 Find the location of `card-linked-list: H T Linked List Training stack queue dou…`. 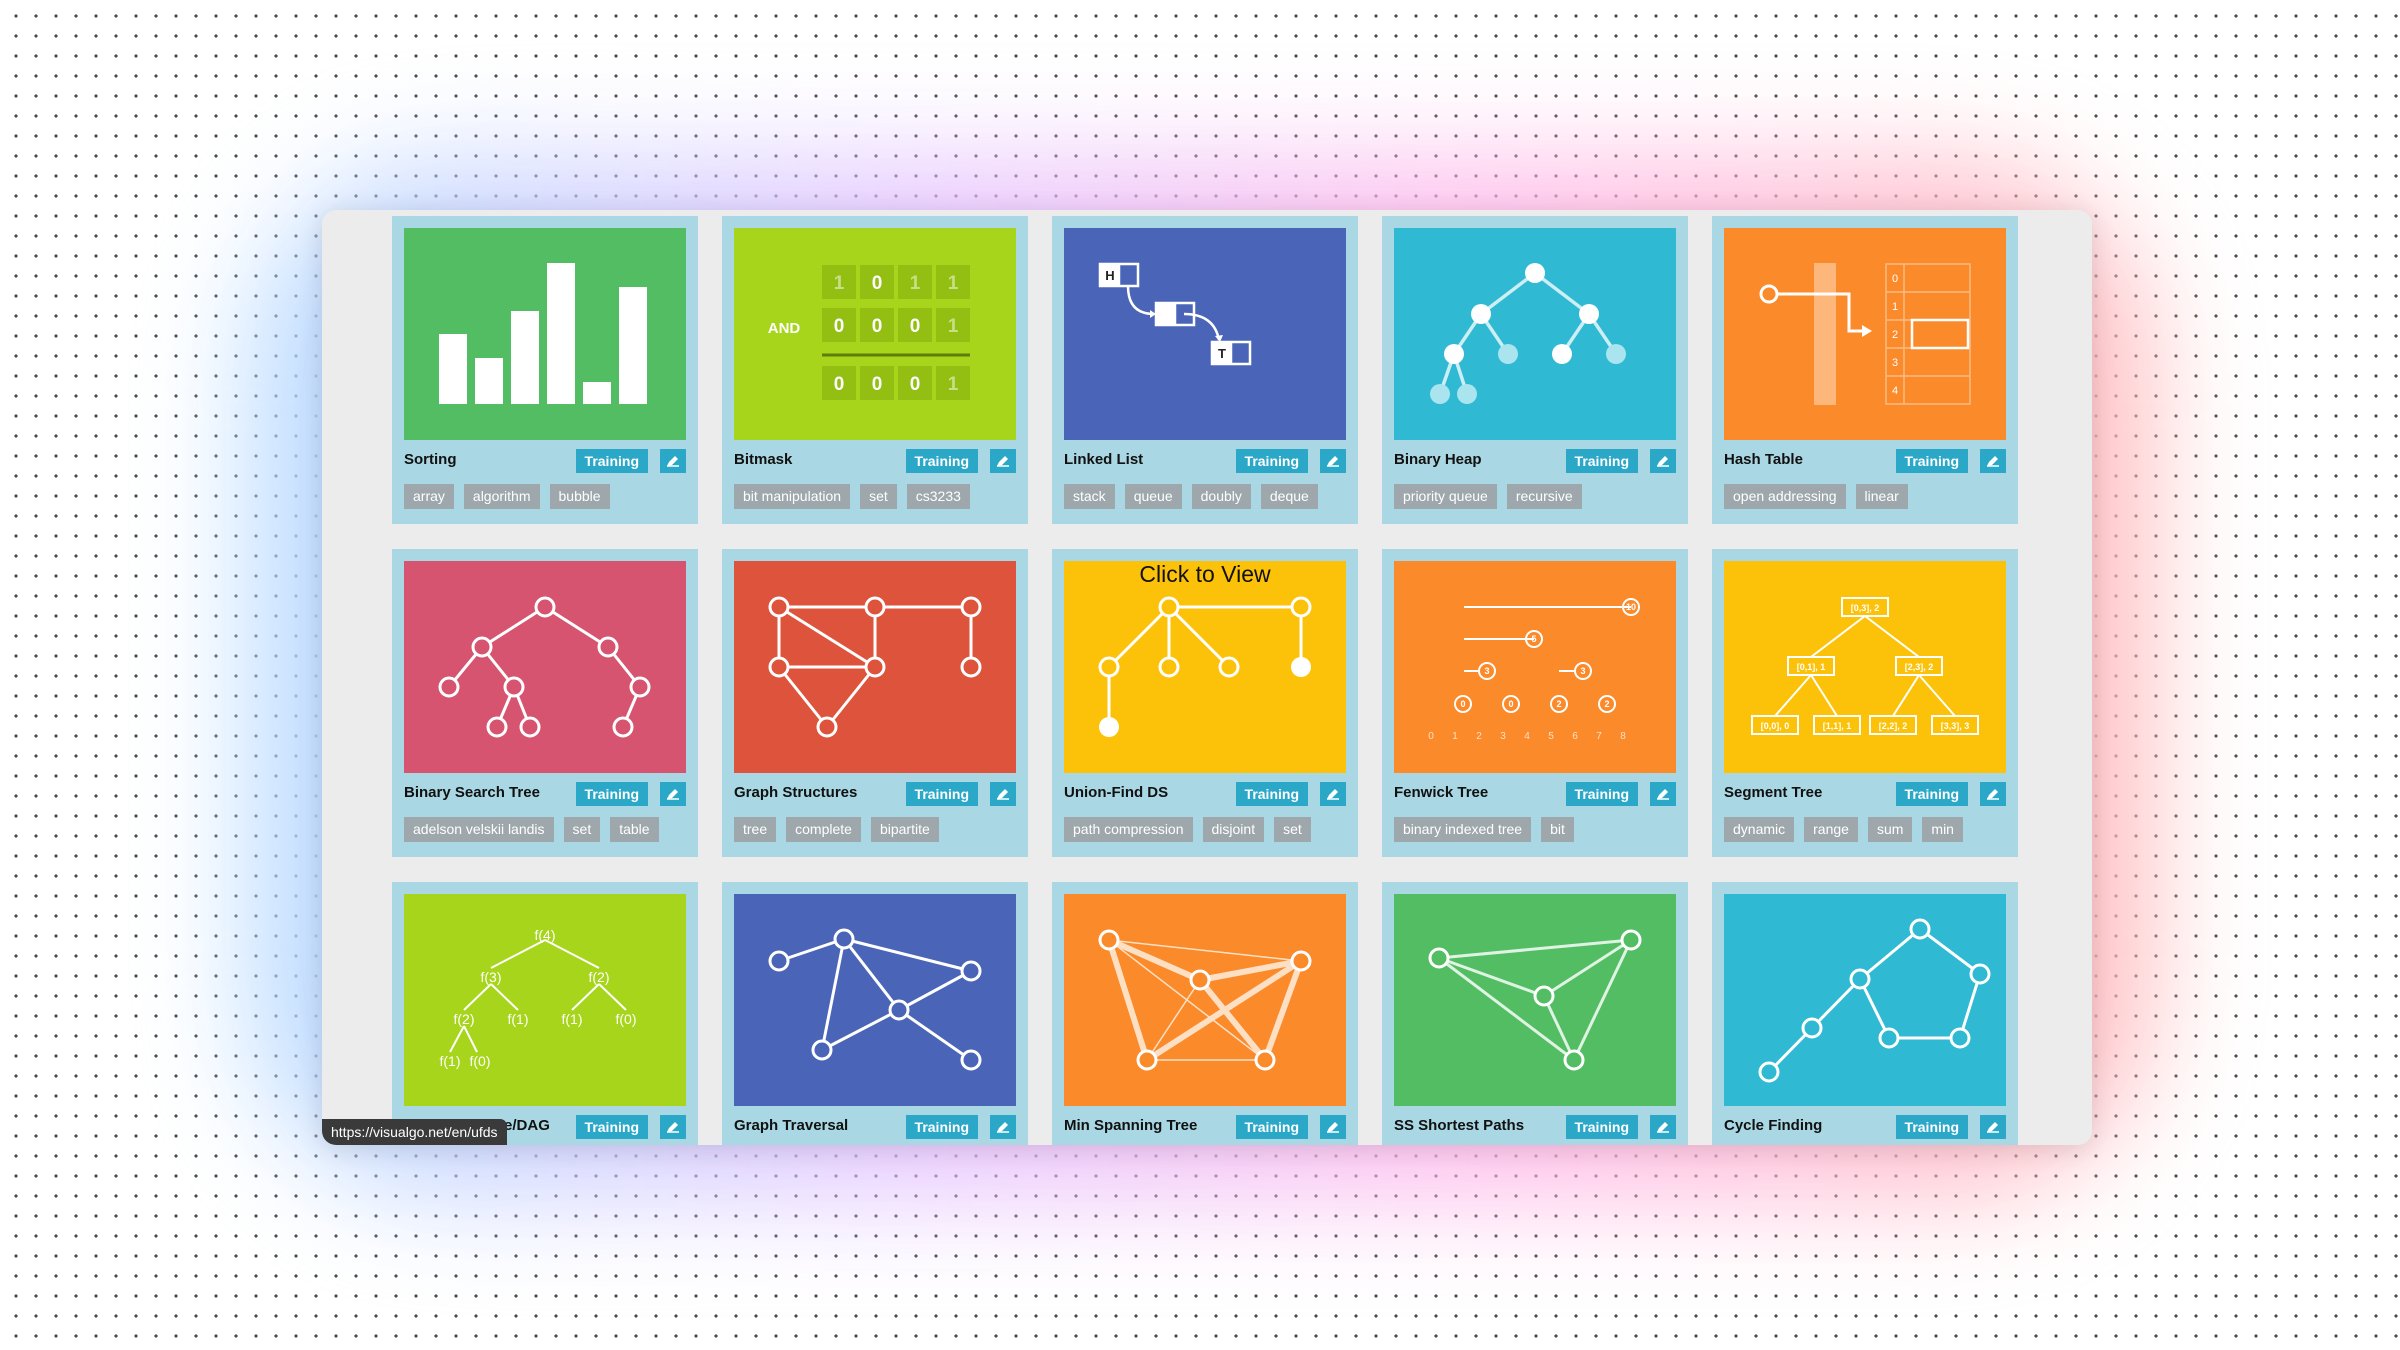

card-linked-list: H T Linked List Training stack queue dou… is located at coordinates (1205, 370).